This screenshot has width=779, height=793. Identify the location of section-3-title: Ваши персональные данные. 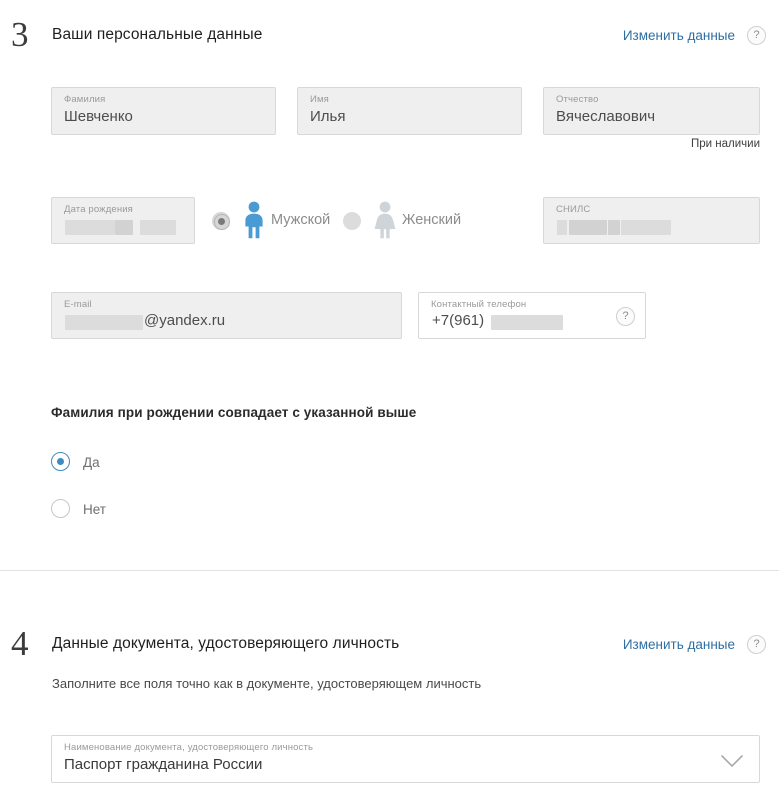
(157, 34).